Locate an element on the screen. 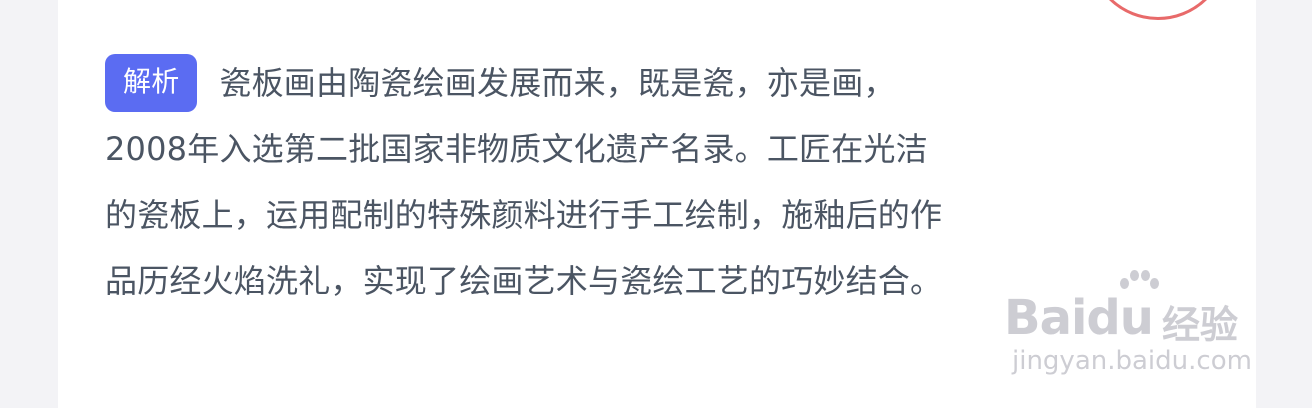  analysis-line-3: 的瓷板上，运用配制的特殊颜料进行手工绘制，施釉后的作 is located at coordinates (524, 215).